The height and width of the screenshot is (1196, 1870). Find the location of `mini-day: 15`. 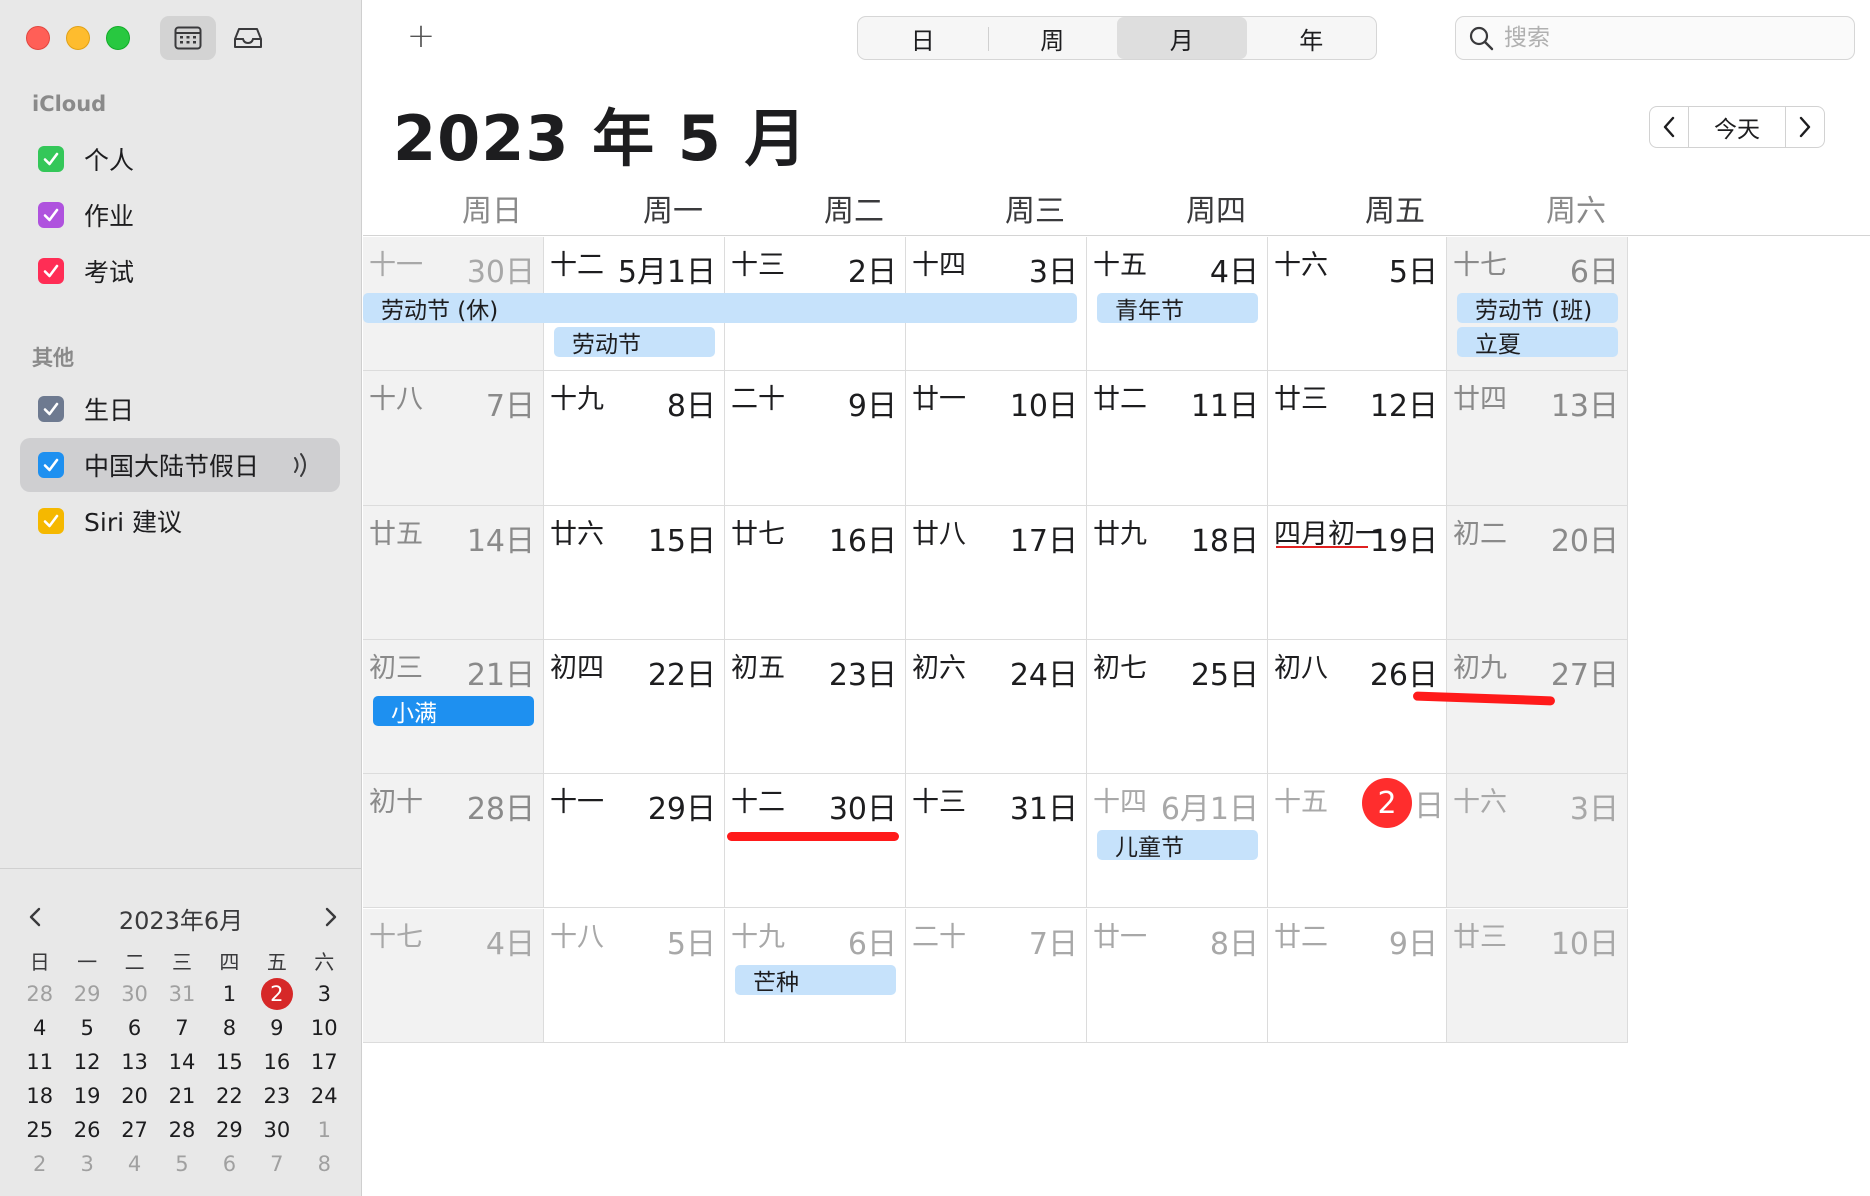

mini-day: 15 is located at coordinates (229, 1062).